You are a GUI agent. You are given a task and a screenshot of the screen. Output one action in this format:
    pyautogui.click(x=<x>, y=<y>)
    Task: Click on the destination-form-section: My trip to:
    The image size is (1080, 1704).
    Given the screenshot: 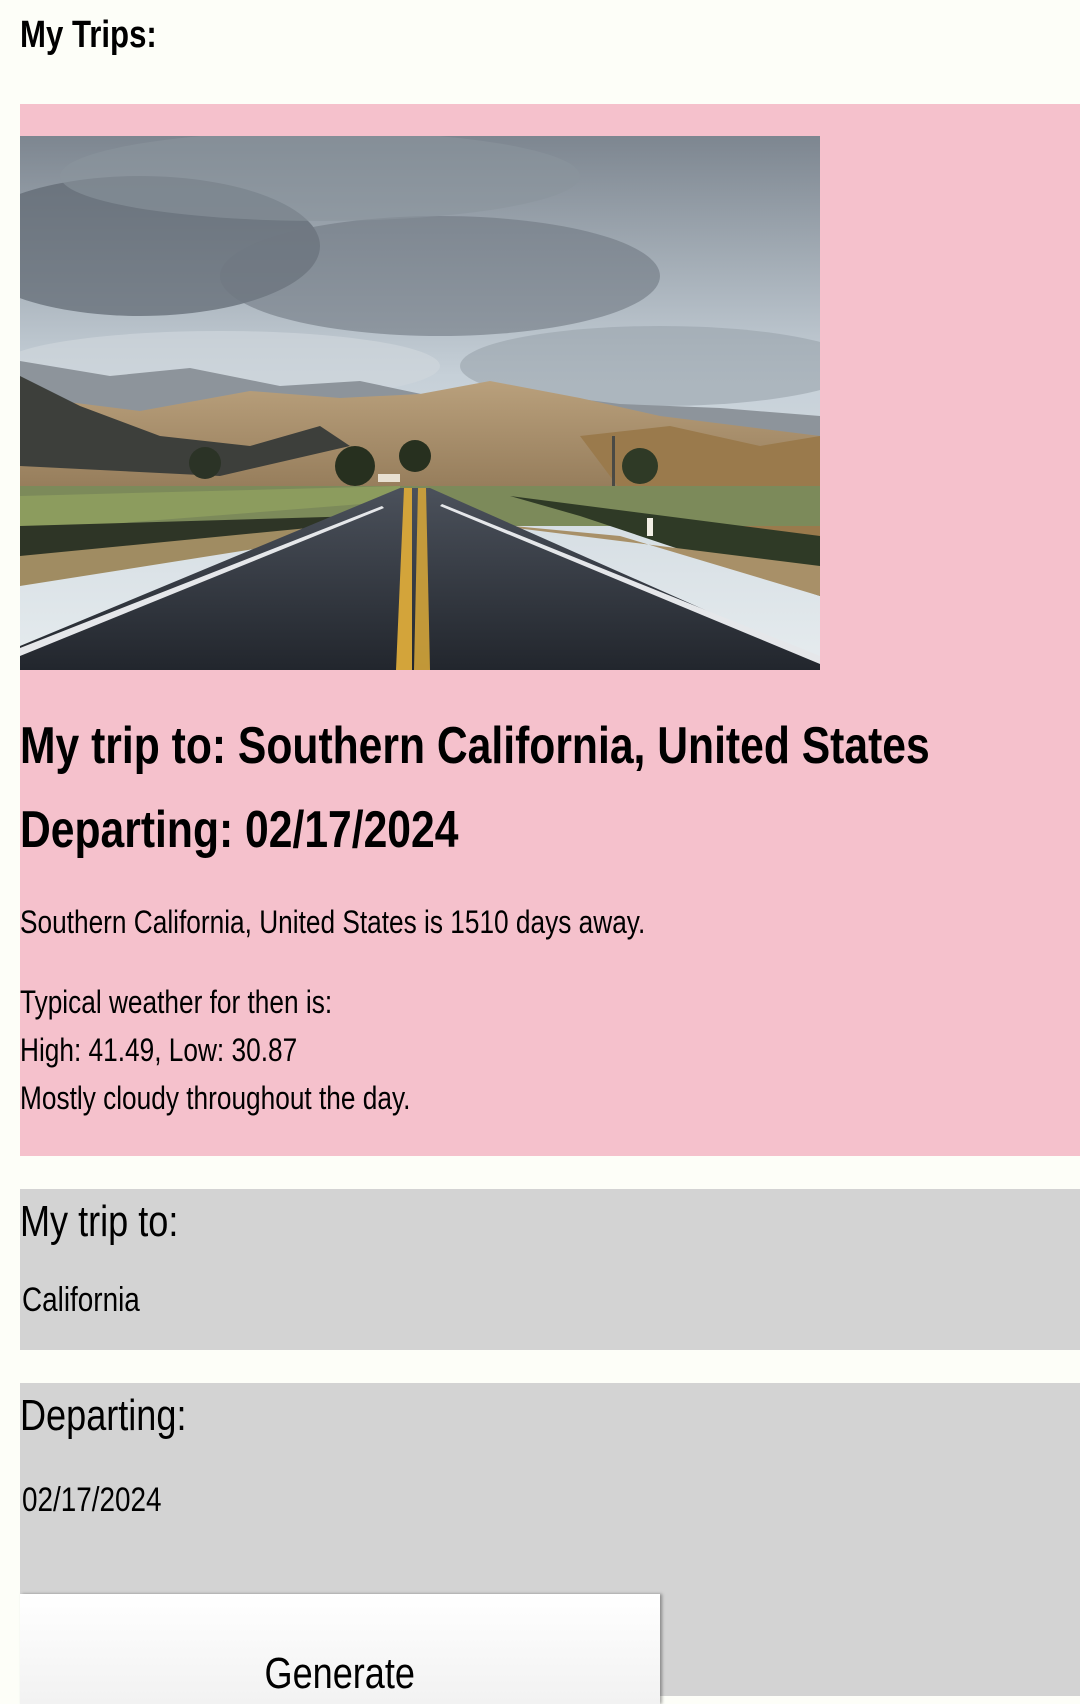 What is the action you would take?
    pyautogui.click(x=550, y=1269)
    